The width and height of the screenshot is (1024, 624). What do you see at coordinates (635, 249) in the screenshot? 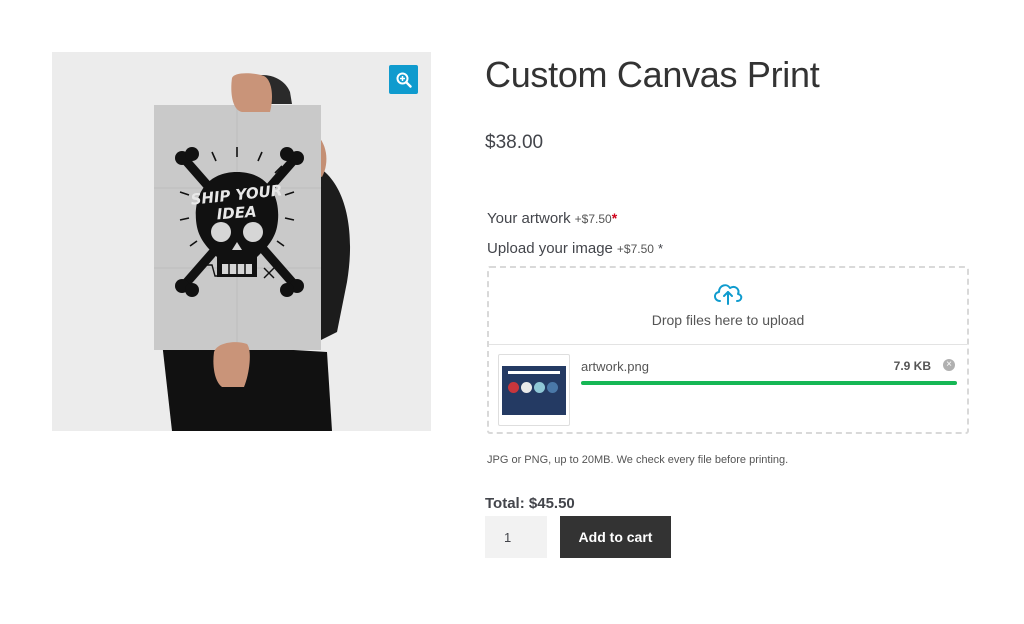
I see `upload-fee: +$7.50` at bounding box center [635, 249].